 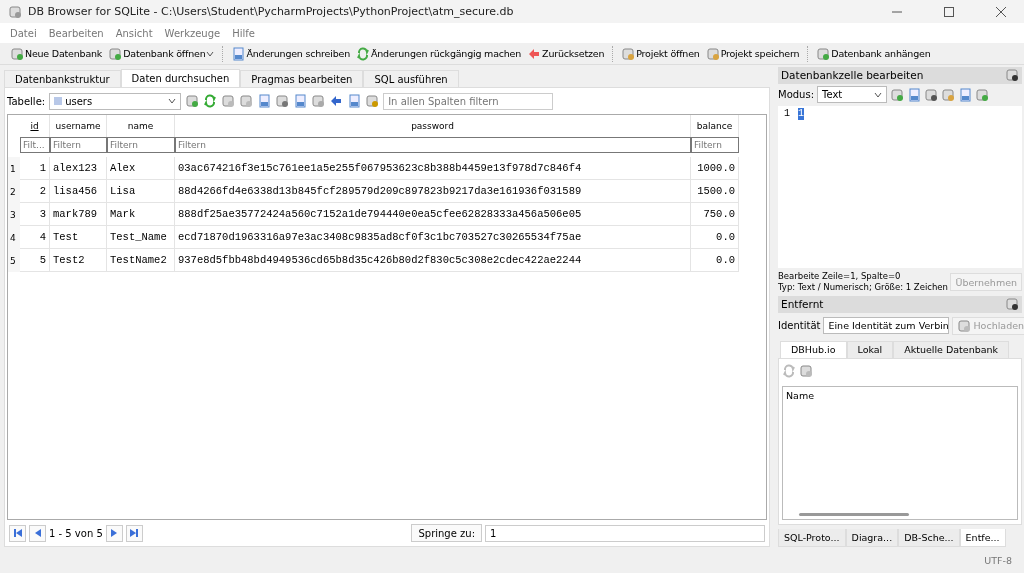 I want to click on table-cell: 2, so click(x=35, y=191).